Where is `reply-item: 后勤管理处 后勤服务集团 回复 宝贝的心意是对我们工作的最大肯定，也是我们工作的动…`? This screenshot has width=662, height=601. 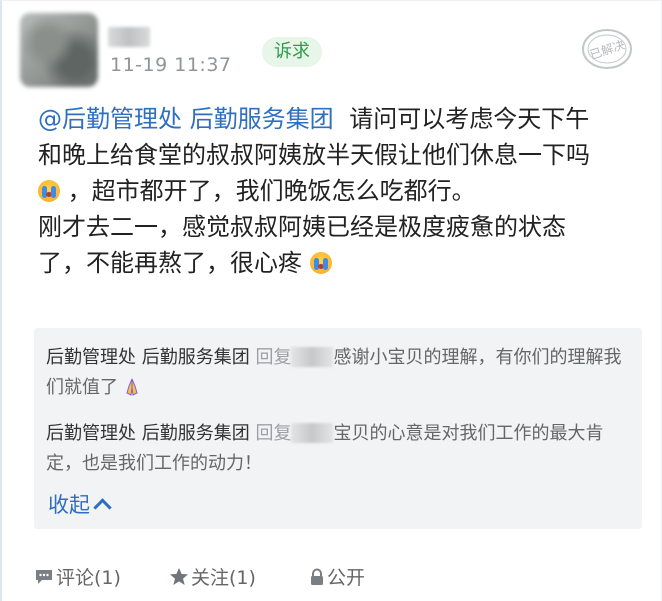
reply-item: 后勤管理处 后勤服务集团 回复 宝贝的心意是对我们工作的最大肯定，也是我们工作的动… is located at coordinates (339, 449).